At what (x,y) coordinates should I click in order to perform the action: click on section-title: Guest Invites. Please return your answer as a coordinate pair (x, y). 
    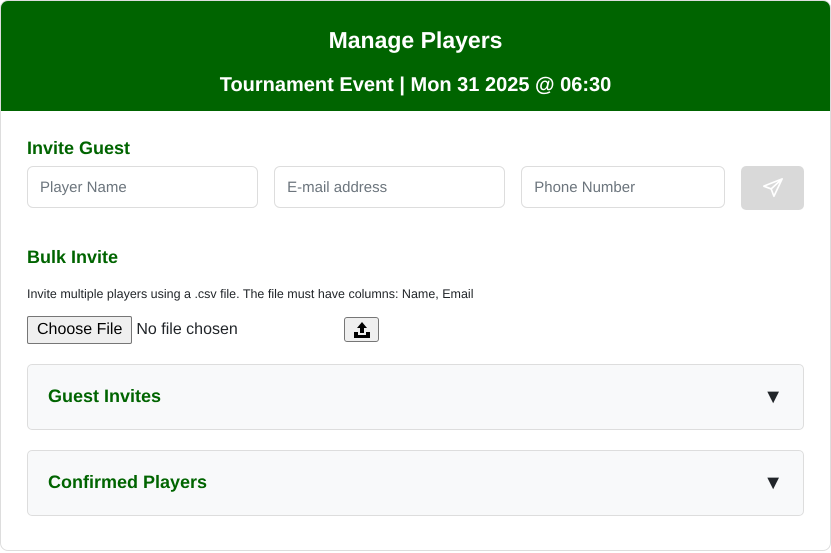
    Looking at the image, I should click on (105, 396).